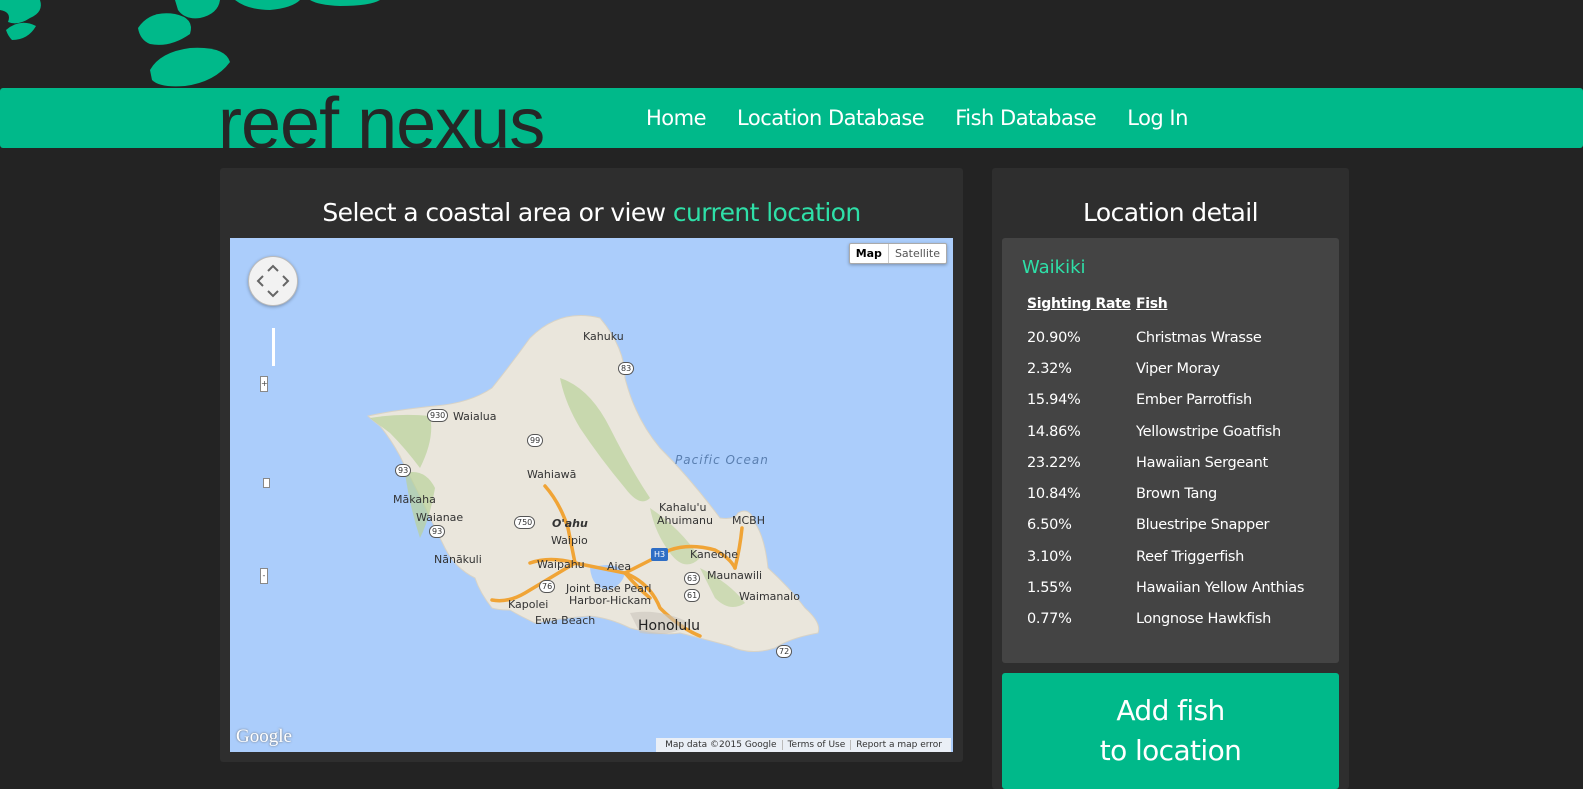  Describe the element at coordinates (1178, 368) in the screenshot. I see `fish-name-cell: Viper Moray` at that location.